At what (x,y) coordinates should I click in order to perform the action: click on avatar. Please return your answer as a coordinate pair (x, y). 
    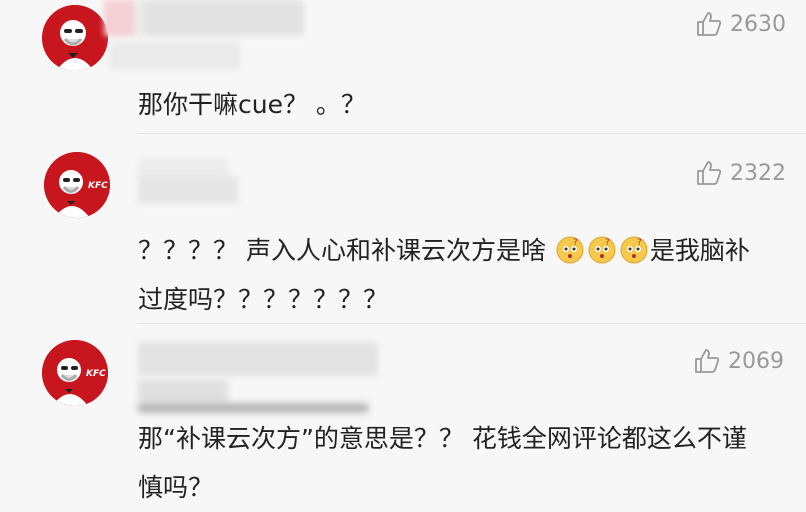
    Looking at the image, I should click on (75, 38).